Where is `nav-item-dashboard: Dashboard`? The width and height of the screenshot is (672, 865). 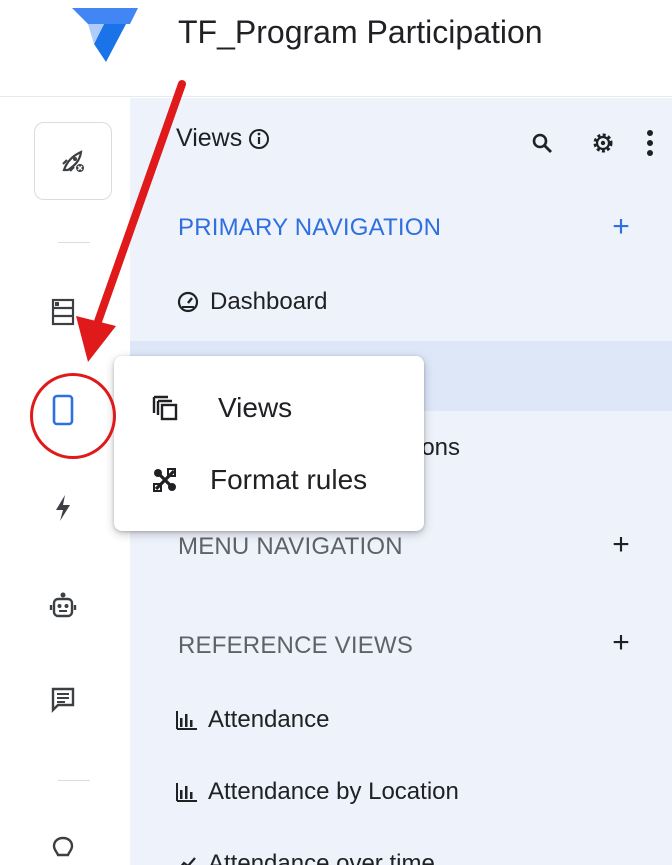
nav-item-dashboard: Dashboard is located at coordinates (251, 302).